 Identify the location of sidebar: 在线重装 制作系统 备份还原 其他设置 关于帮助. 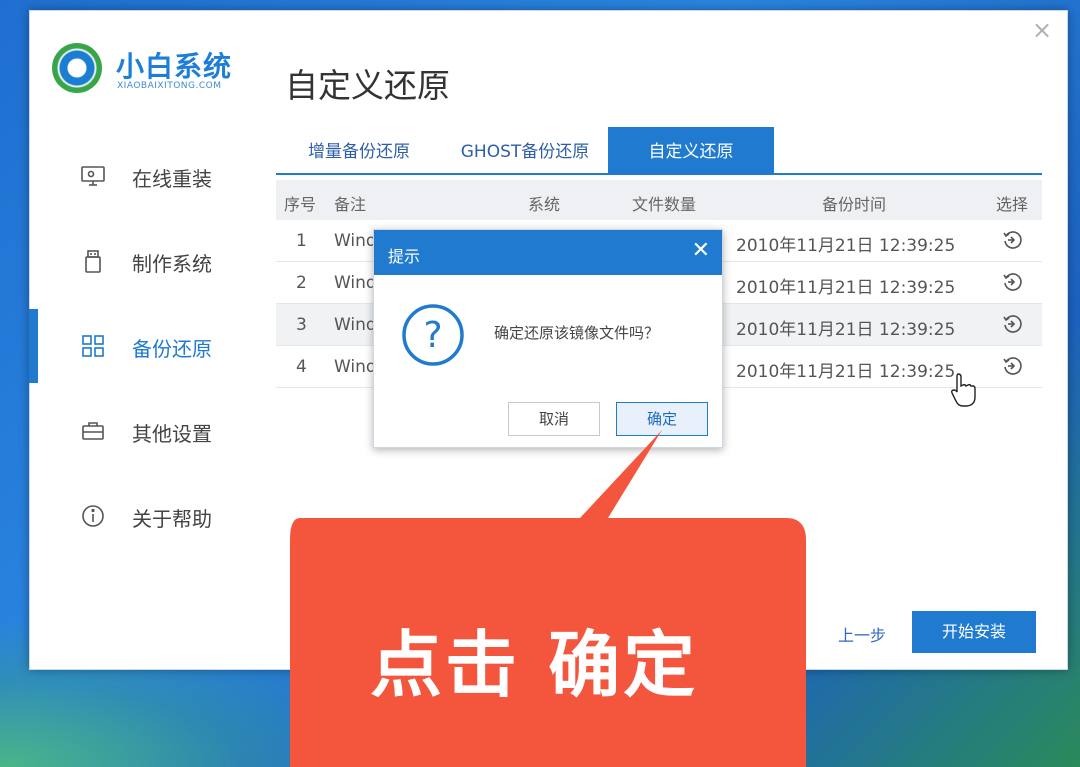
(139, 351).